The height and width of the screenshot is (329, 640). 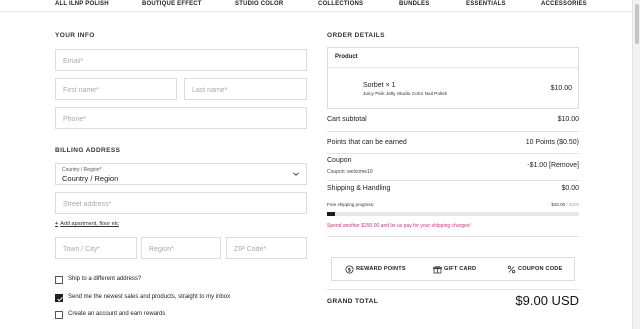 What do you see at coordinates (181, 174) in the screenshot?
I see `country-select: Country / Region* Country / Region` at bounding box center [181, 174].